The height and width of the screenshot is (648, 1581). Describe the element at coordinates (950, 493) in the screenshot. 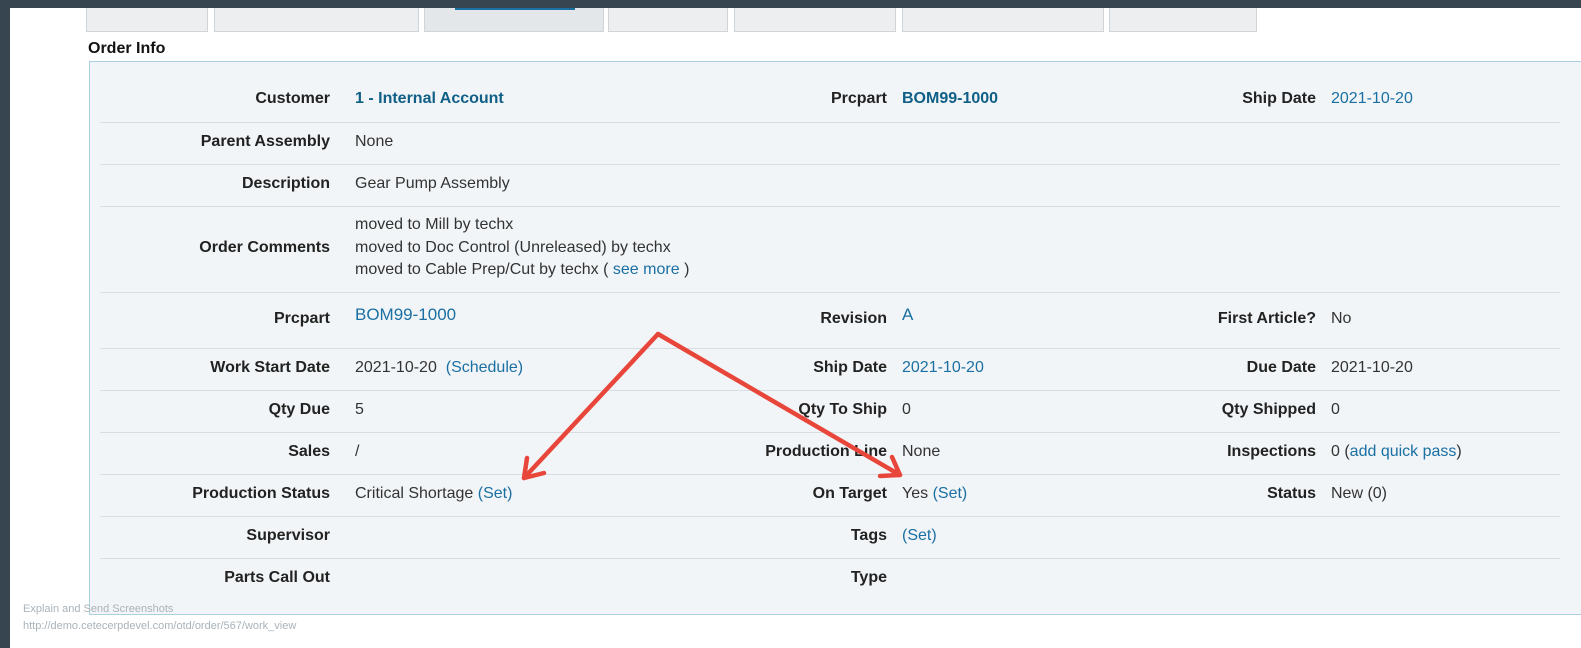

I see `set-on-target-link: (Set)` at that location.